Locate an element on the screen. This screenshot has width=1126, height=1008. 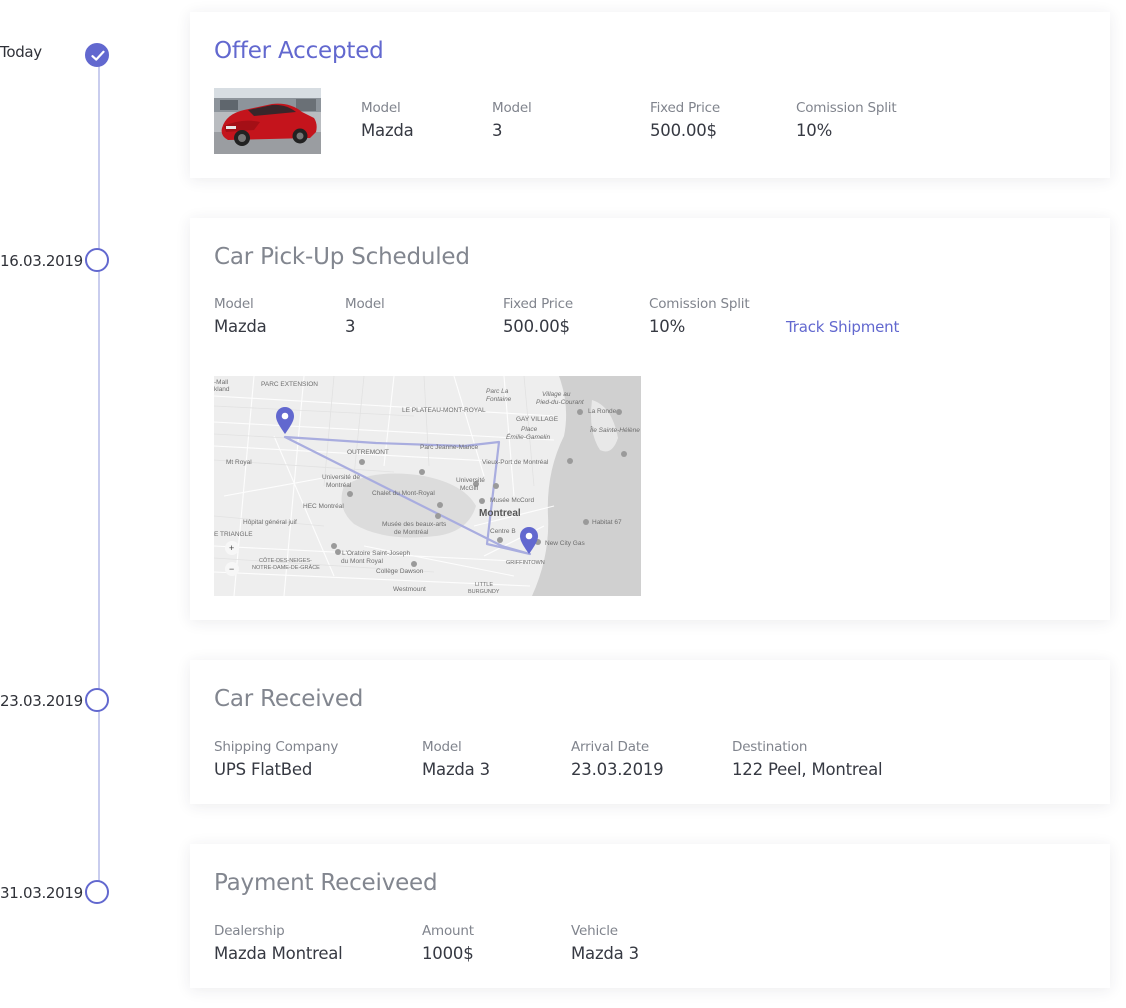
map-label: E TRIANGLE is located at coordinates (233, 534).